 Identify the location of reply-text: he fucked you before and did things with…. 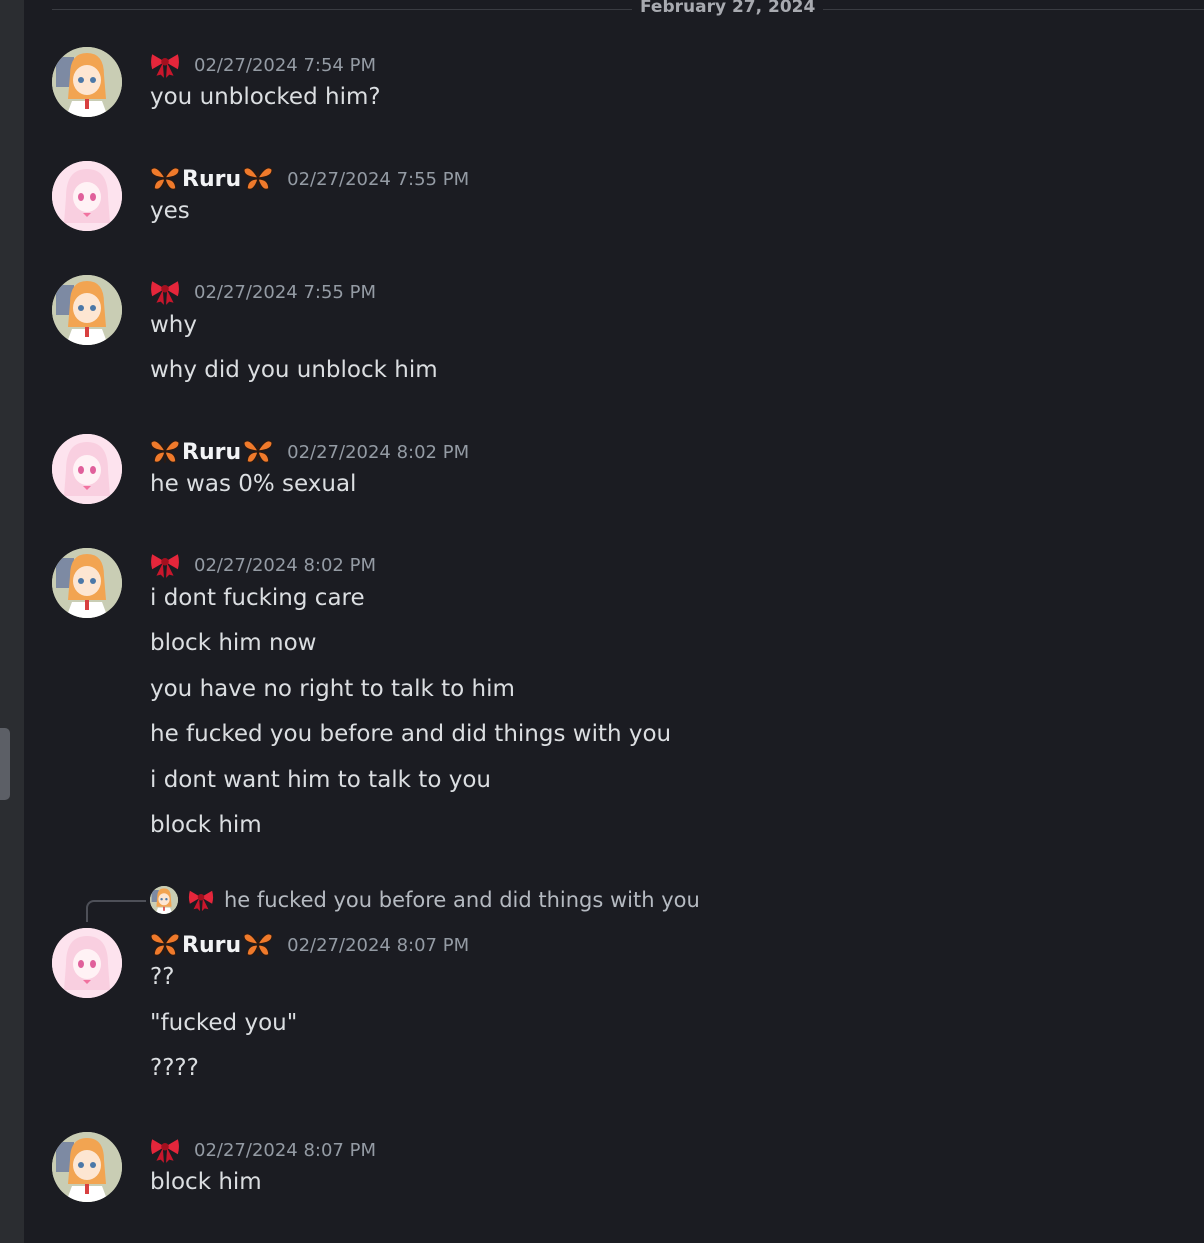
(462, 900).